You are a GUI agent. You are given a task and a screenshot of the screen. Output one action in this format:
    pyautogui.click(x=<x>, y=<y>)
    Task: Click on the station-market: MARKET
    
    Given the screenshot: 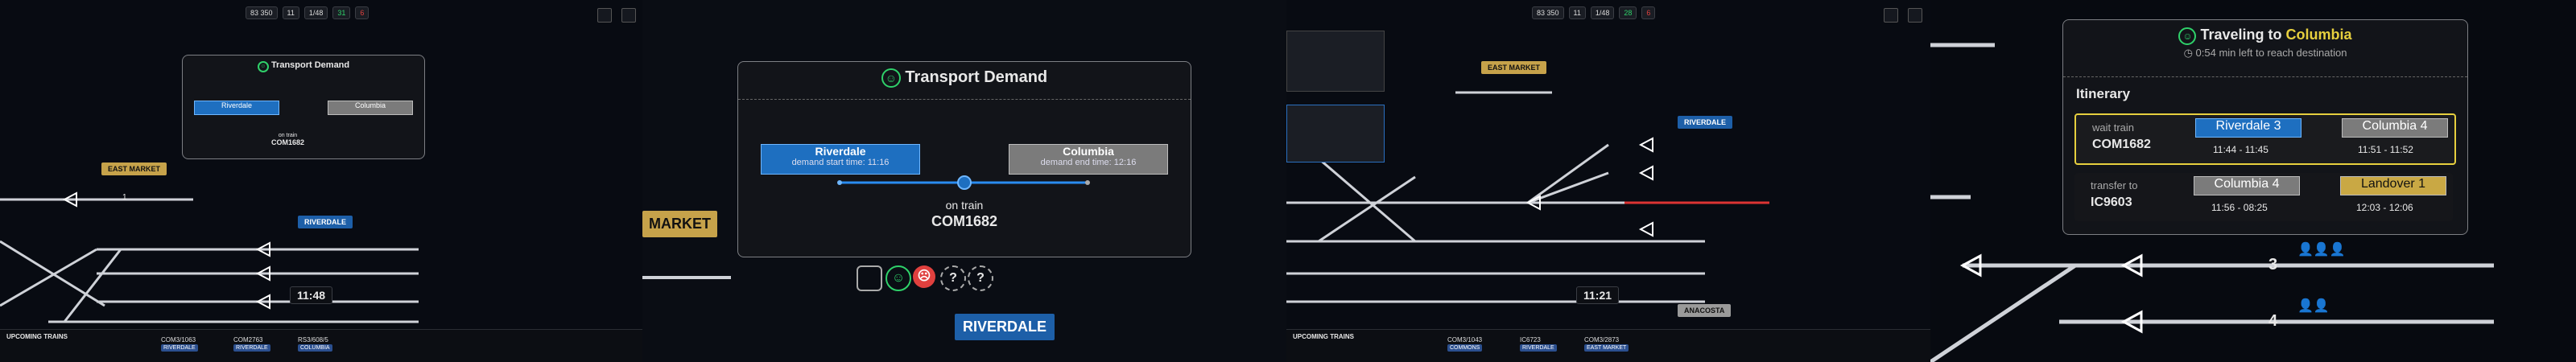 What is the action you would take?
    pyautogui.click(x=679, y=224)
    